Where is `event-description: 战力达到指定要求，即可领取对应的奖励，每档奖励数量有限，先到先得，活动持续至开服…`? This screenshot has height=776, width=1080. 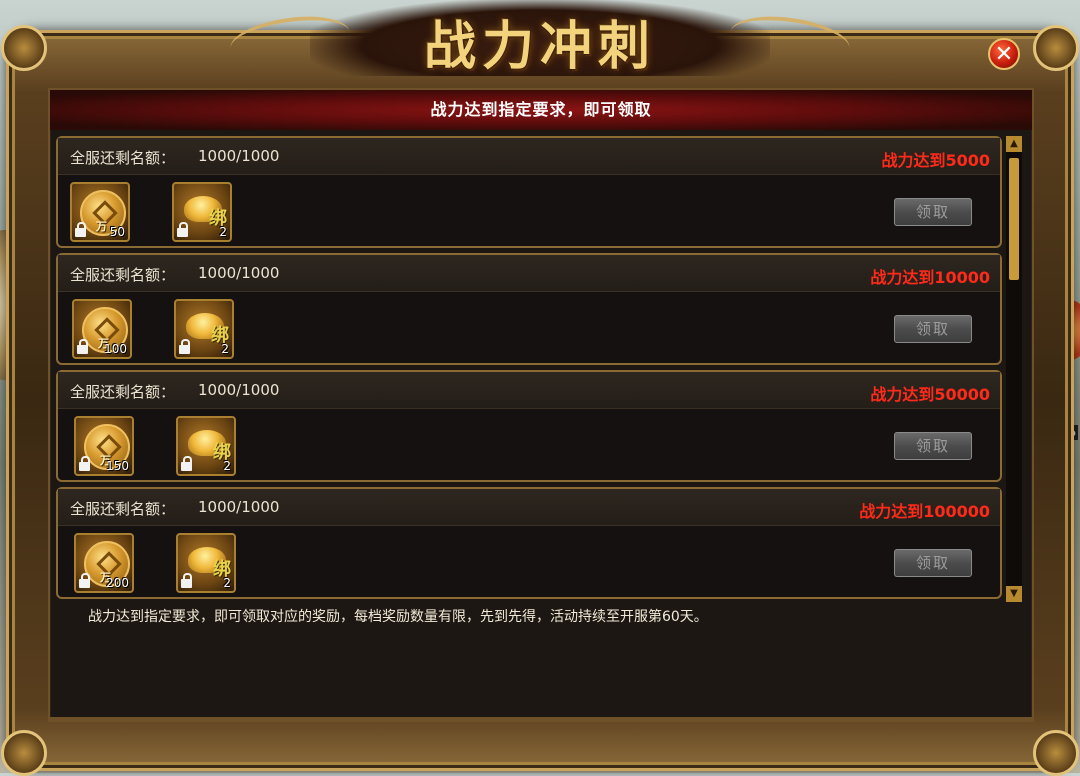 event-description: 战力达到指定要求，即可领取对应的奖励，每档奖励数量有限，先到先得，活动持续至开服… is located at coordinates (398, 617).